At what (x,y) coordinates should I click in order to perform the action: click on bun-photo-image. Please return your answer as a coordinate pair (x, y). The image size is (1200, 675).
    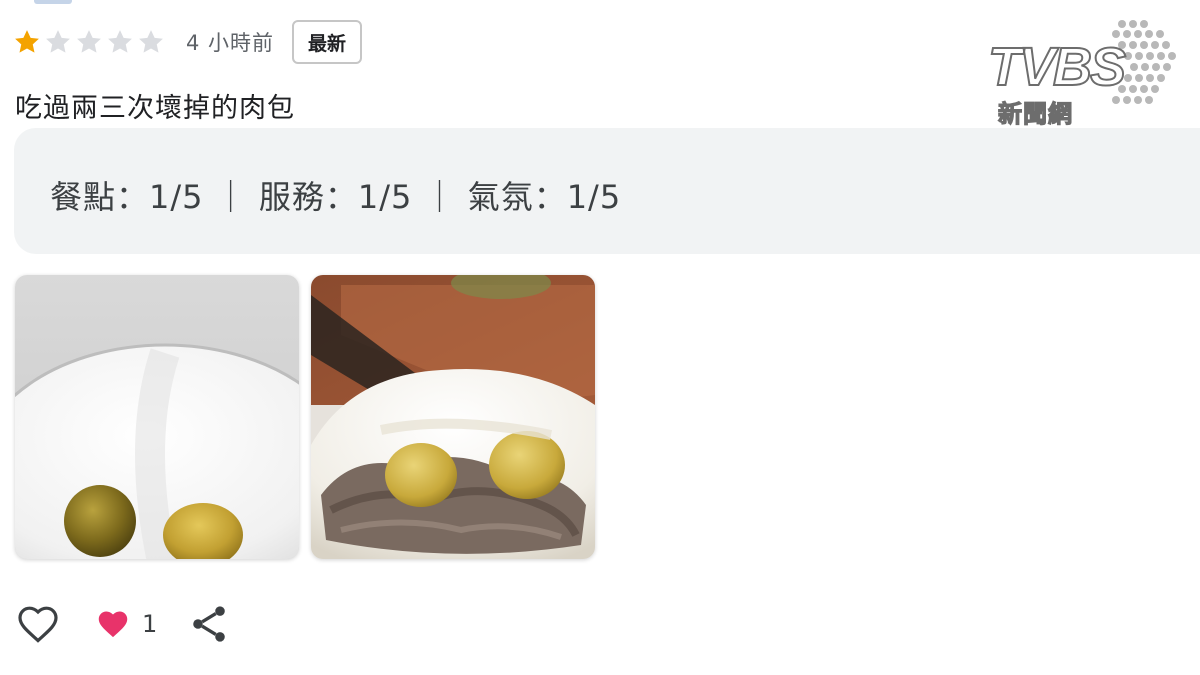
    Looking at the image, I should click on (453, 417).